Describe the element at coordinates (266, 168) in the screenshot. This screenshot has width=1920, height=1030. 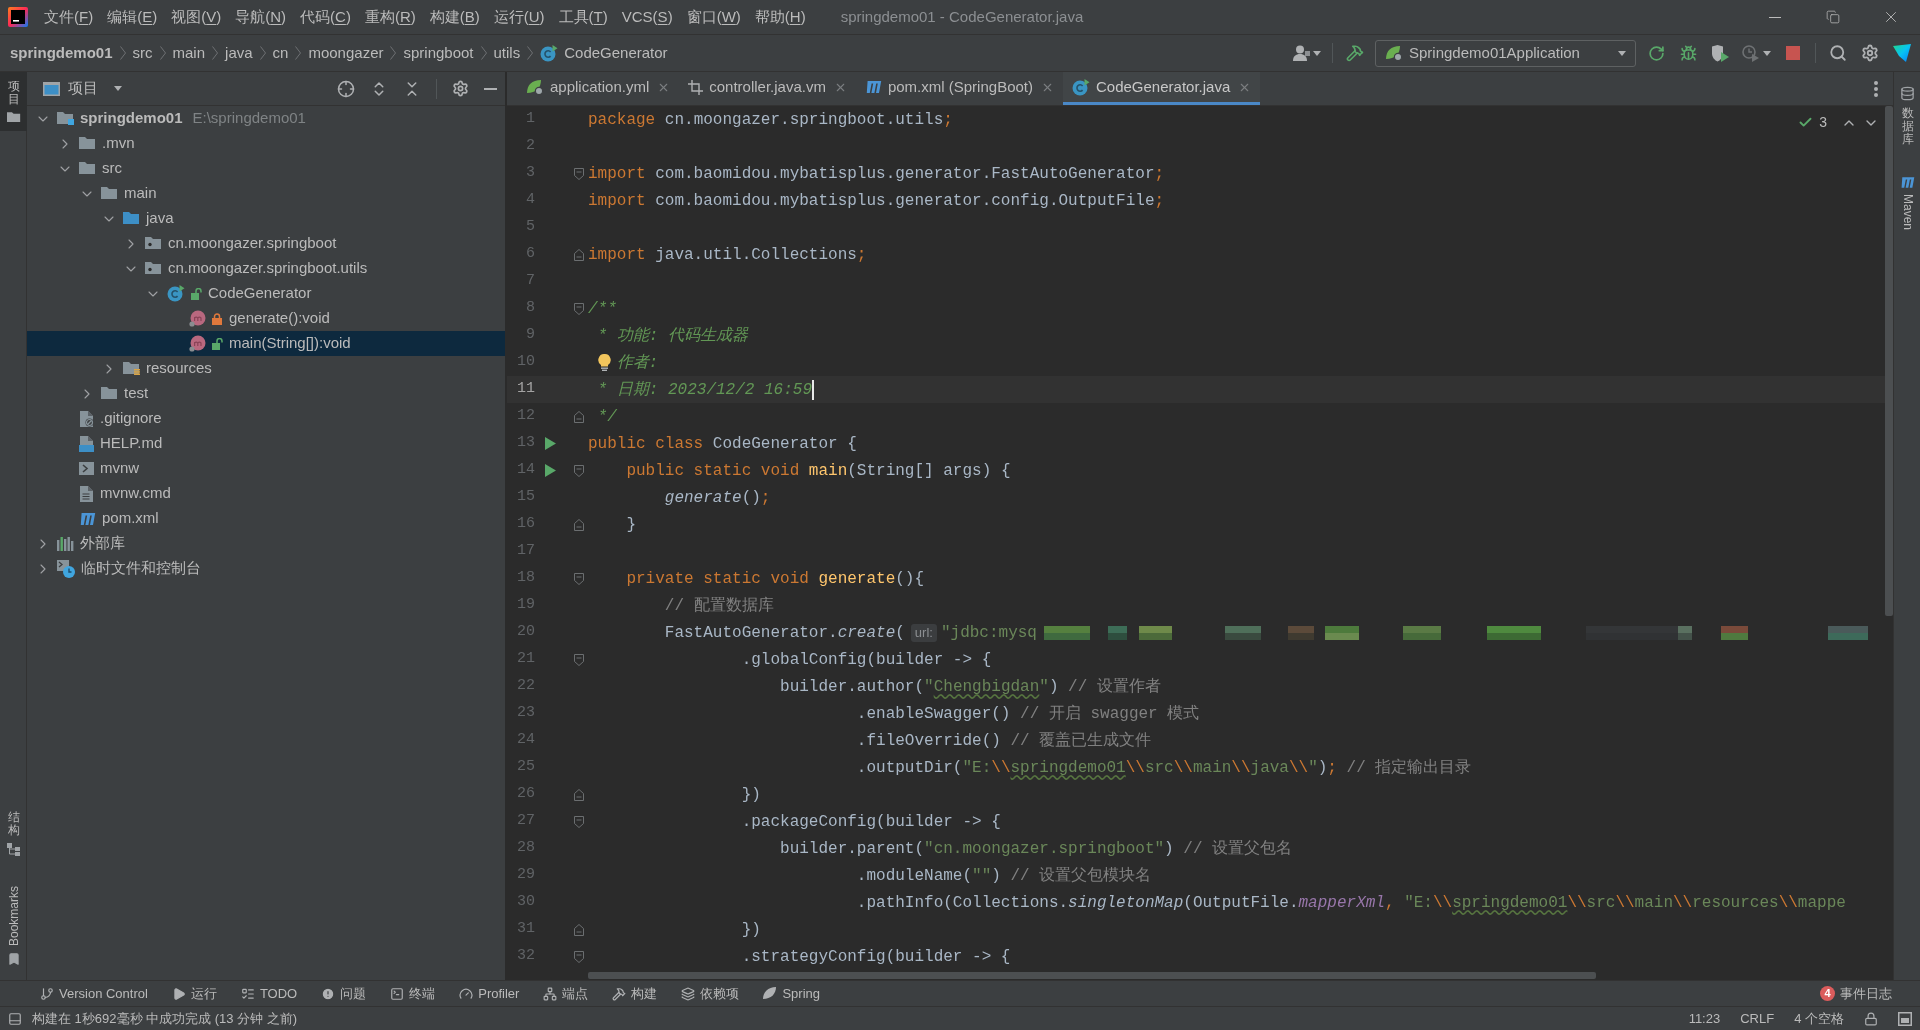
I see `tree-item: src` at that location.